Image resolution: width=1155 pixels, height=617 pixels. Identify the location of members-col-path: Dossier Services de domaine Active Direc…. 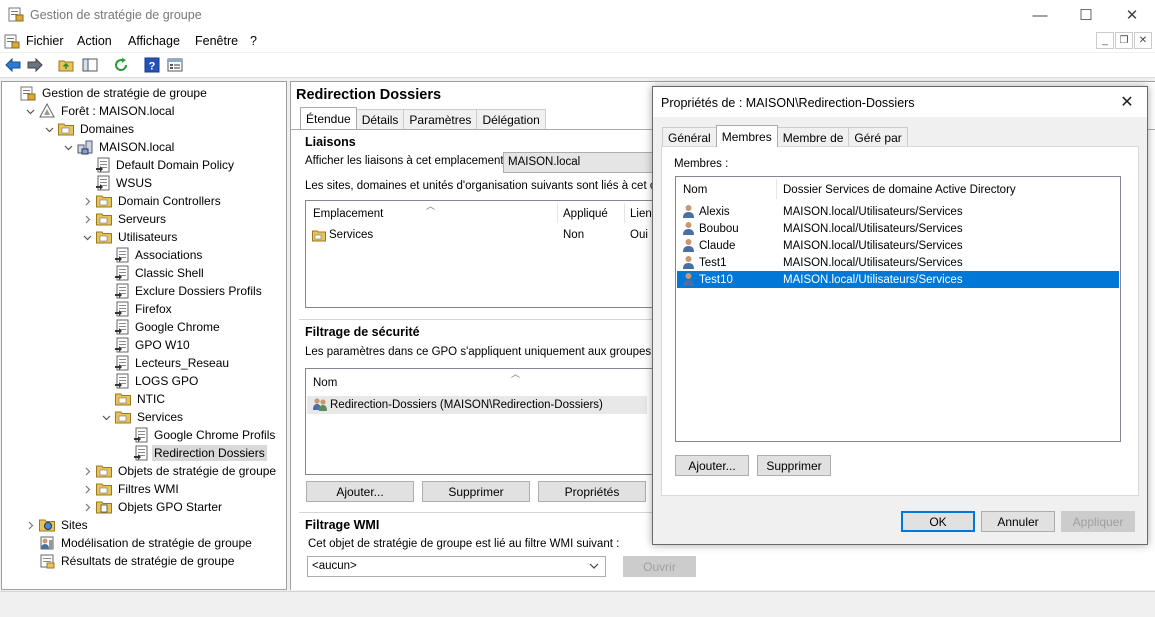
(899, 190).